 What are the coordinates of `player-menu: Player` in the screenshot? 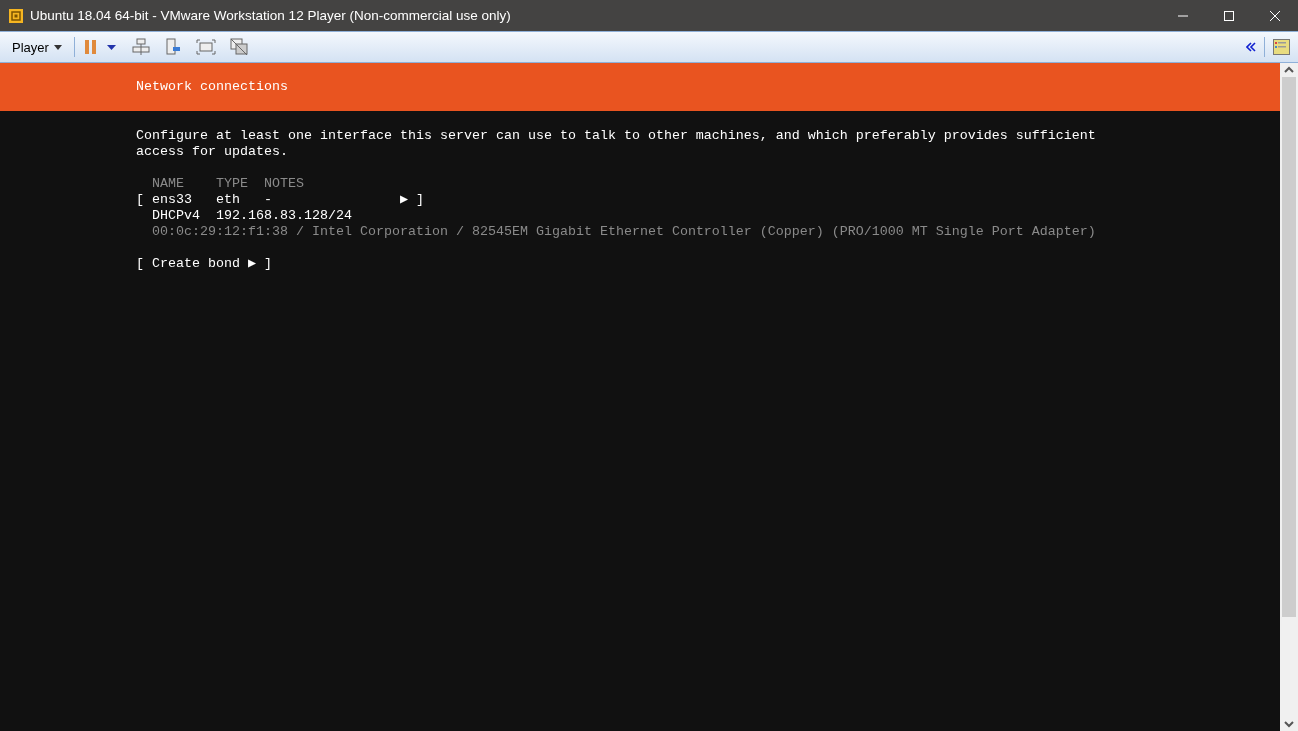 It's located at (37, 47).